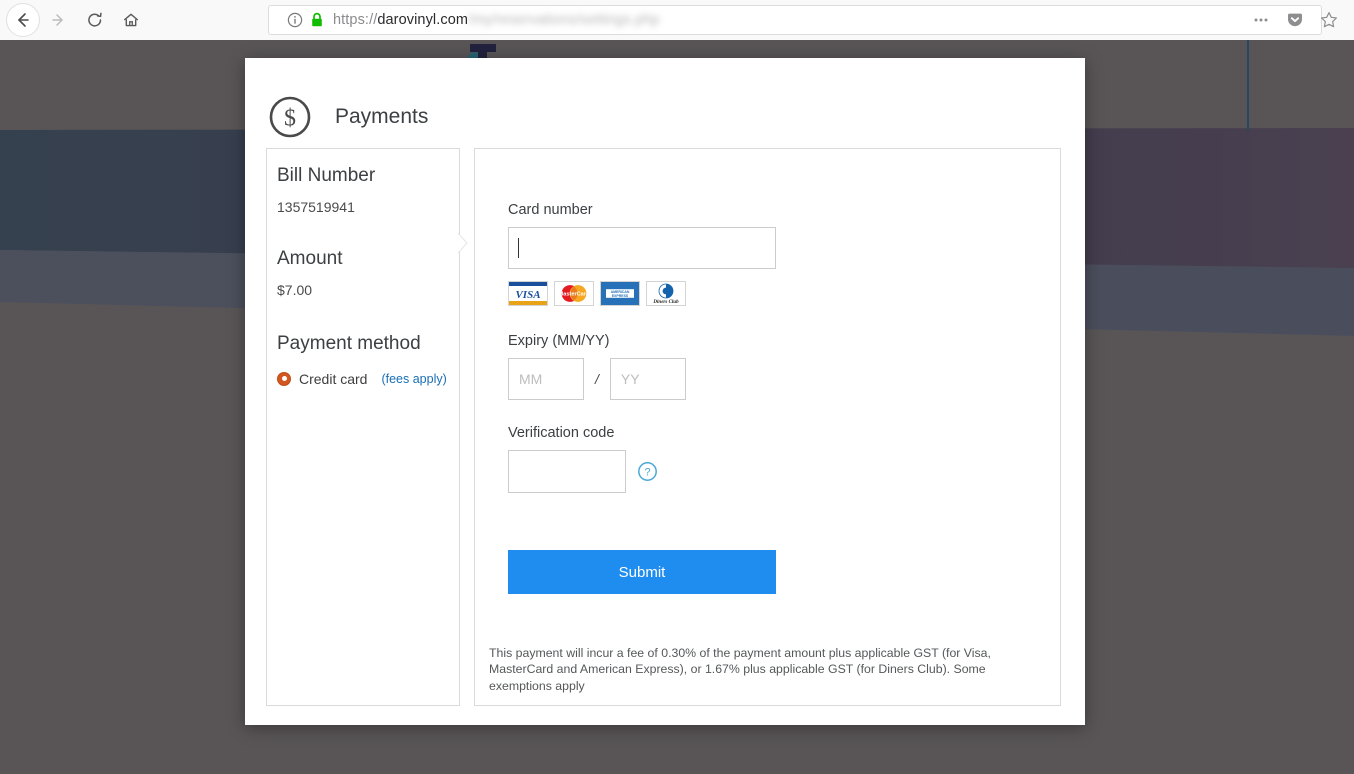  I want to click on panel-chevron-icon, so click(463, 243).